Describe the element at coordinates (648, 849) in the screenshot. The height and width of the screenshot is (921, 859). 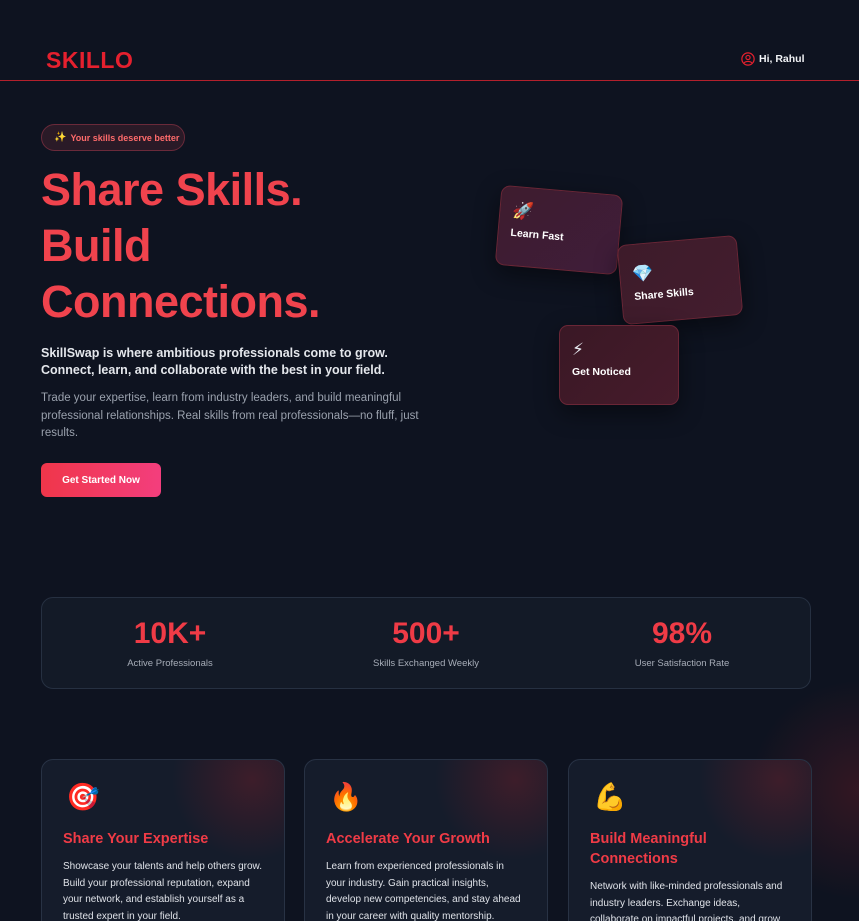
I see `feature-title: Build Meaningful Connections` at that location.